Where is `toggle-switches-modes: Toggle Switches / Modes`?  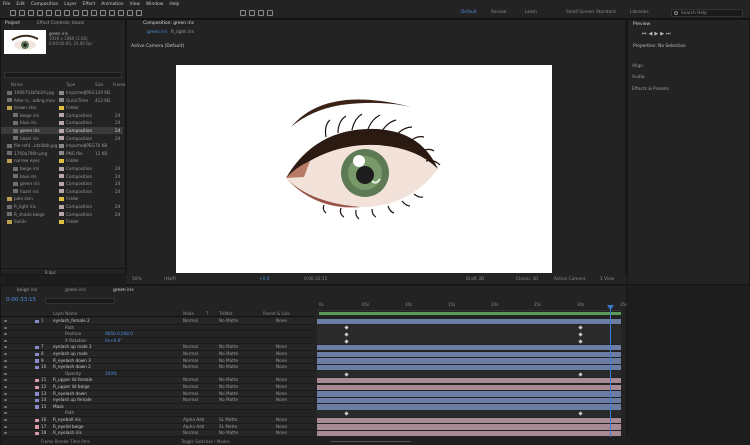 toggle-switches-modes: Toggle Switches / Modes is located at coordinates (205, 441).